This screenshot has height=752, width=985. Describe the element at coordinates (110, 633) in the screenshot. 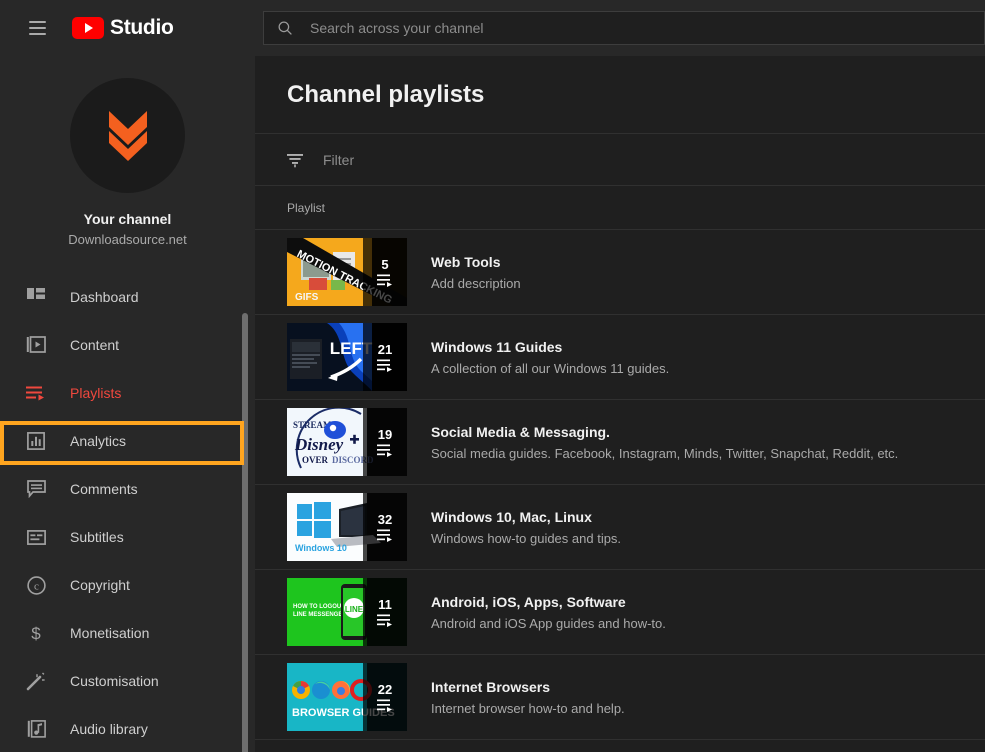

I see `sidebar-item-label: Monetisation` at that location.